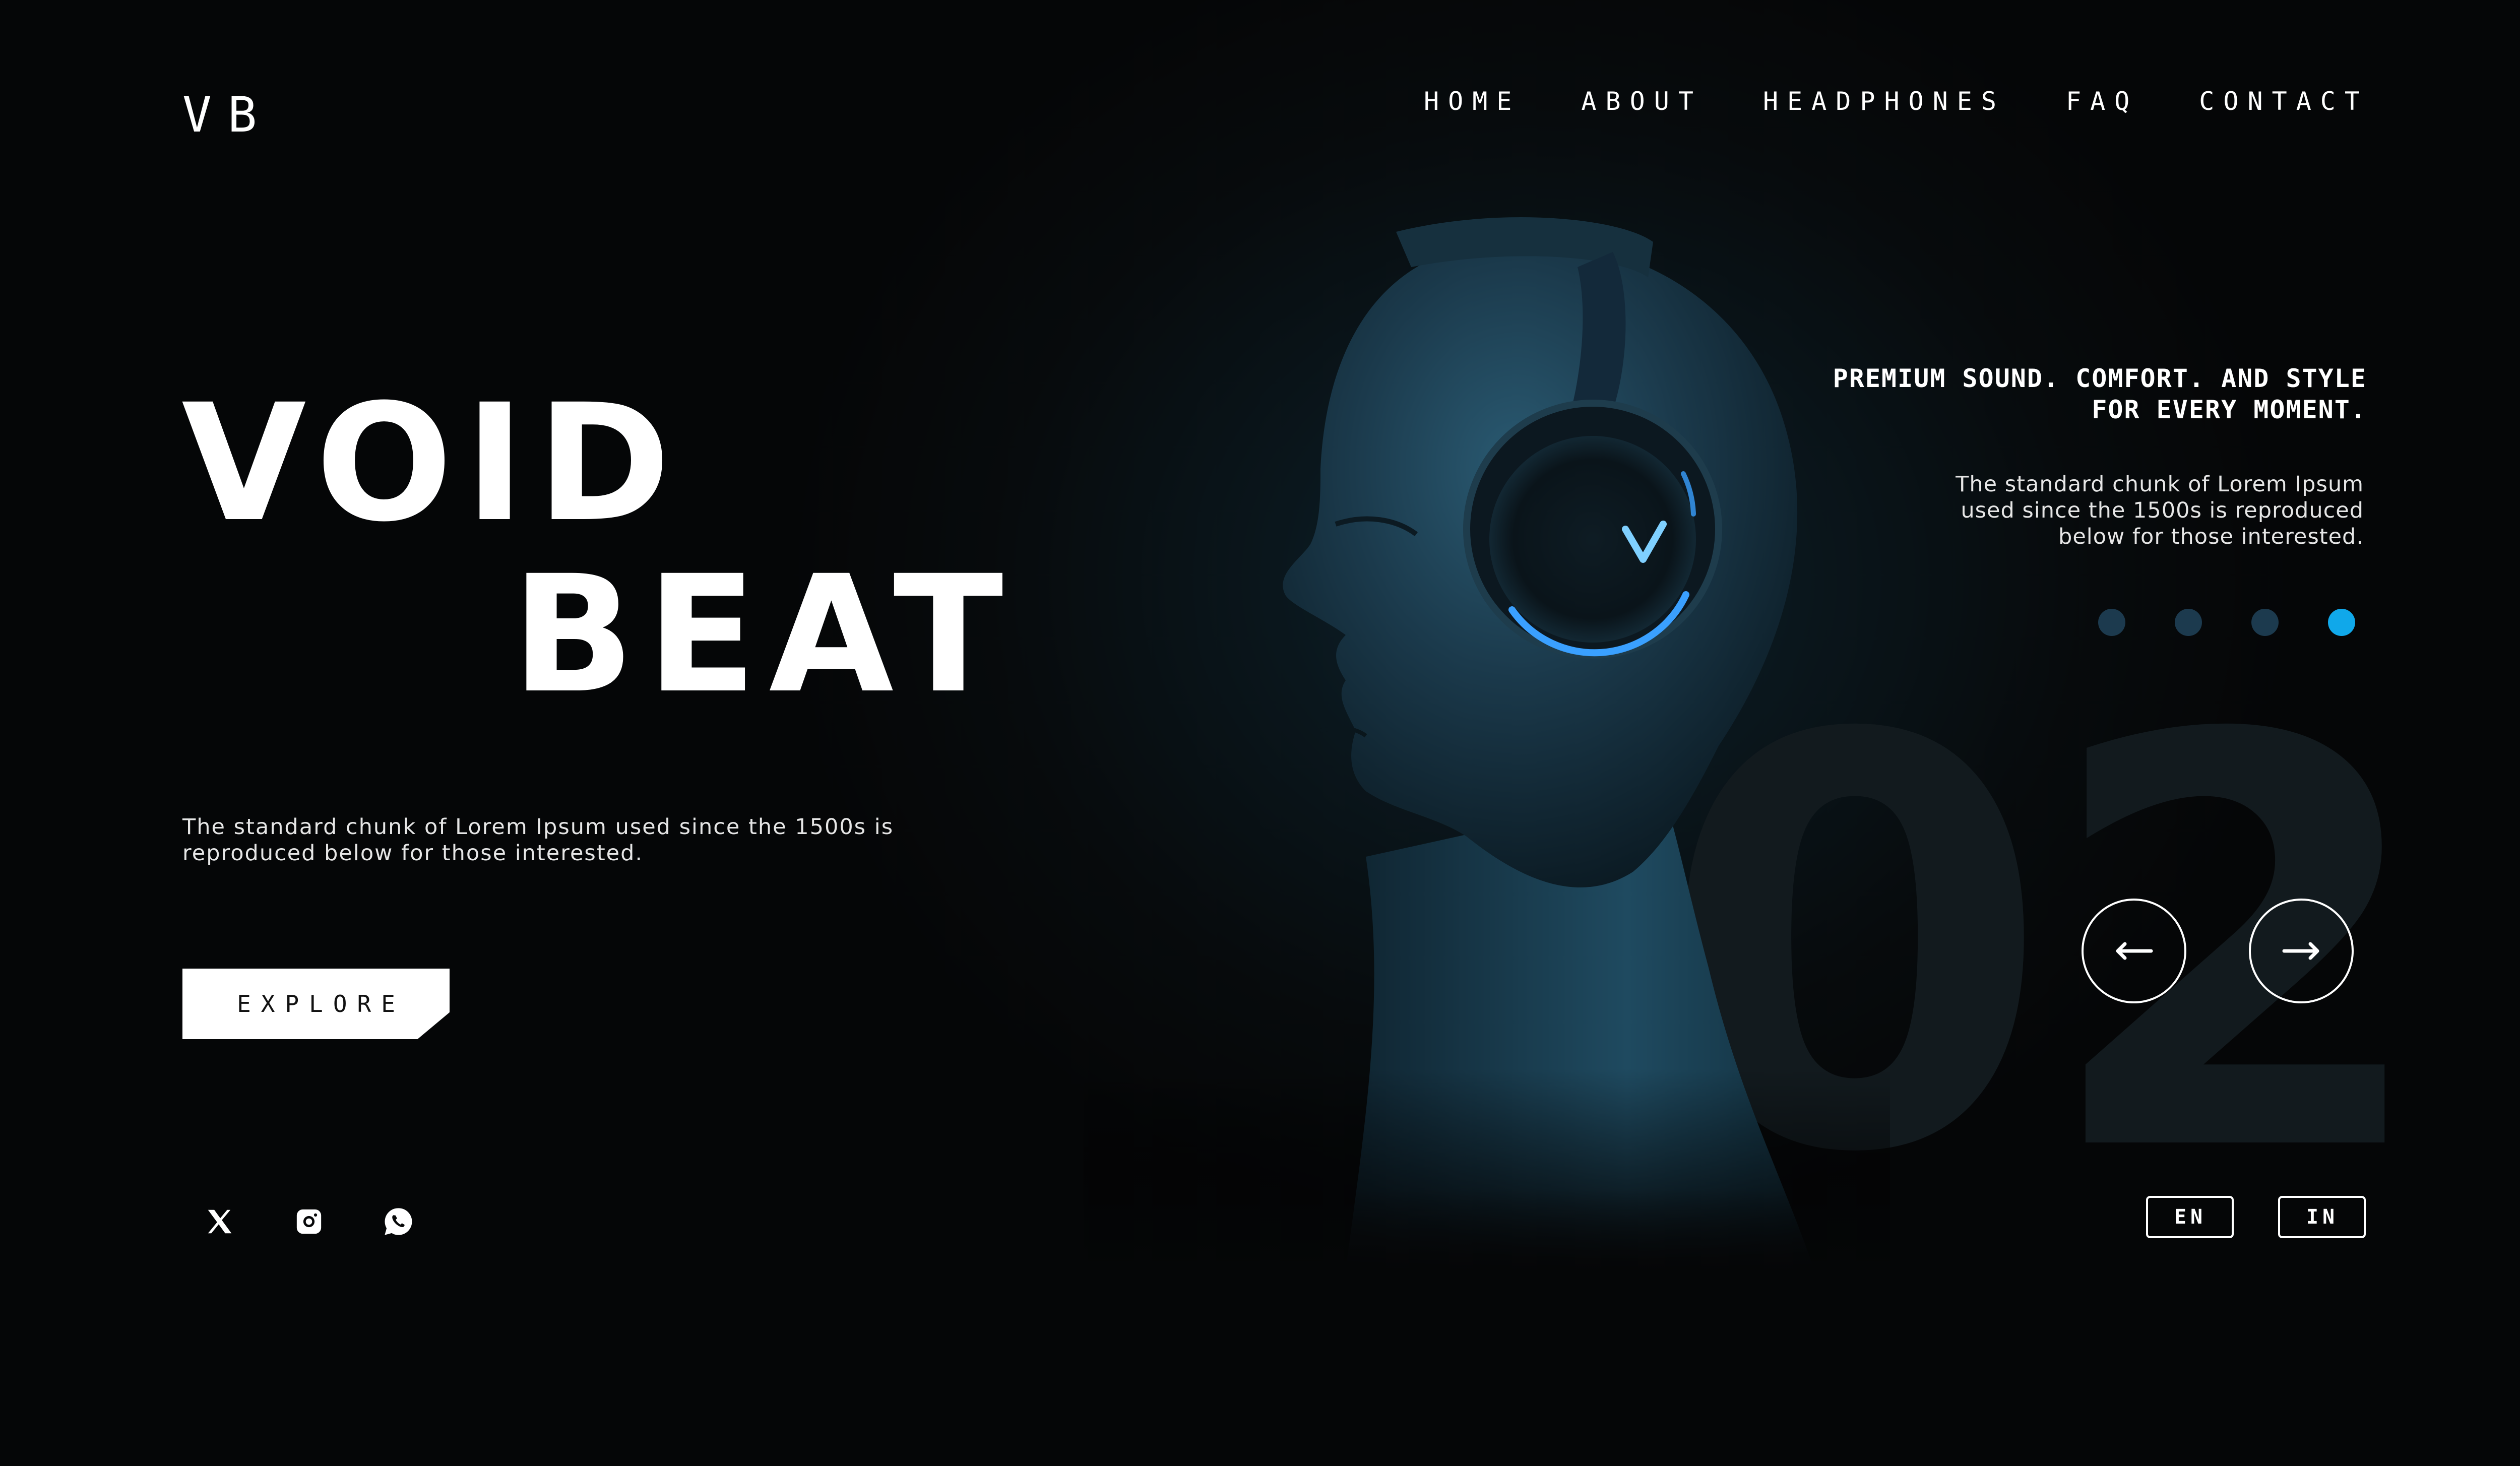 The height and width of the screenshot is (1466, 2520). What do you see at coordinates (764, 635) in the screenshot?
I see `hero-title-line-2: BEAT` at bounding box center [764, 635].